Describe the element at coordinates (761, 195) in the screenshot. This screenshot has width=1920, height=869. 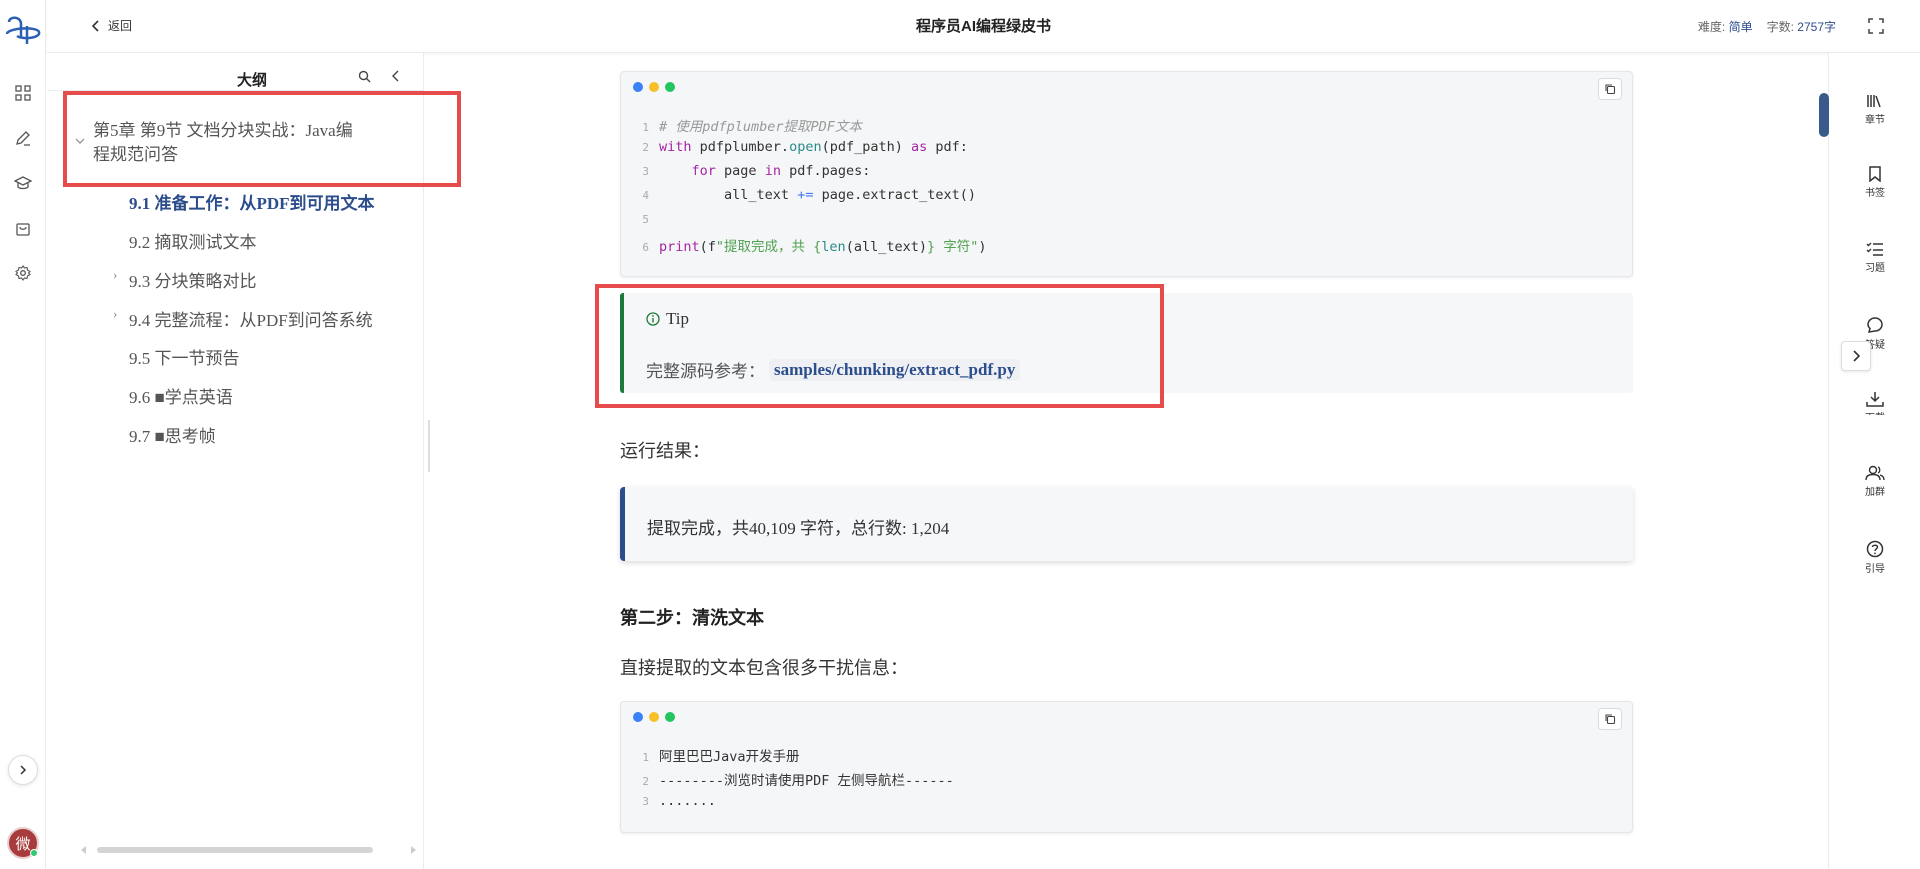
I see `code-text: all_text` at that location.